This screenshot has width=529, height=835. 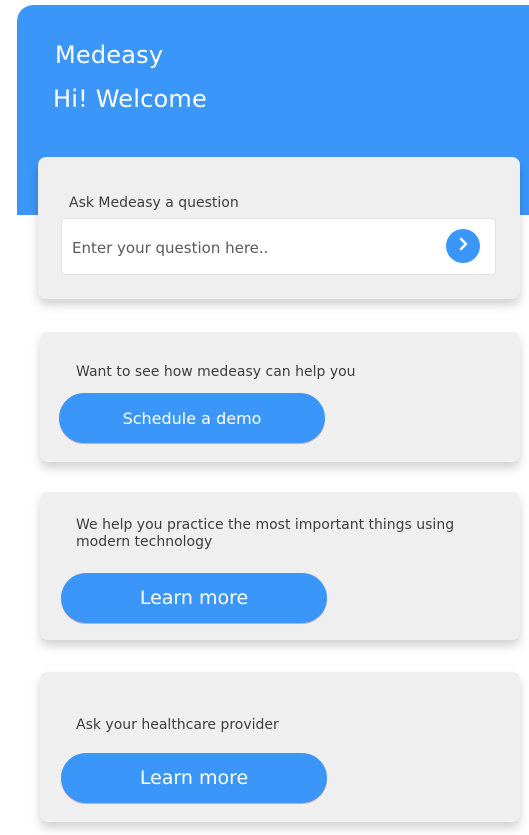 I want to click on send-question-button, so click(x=463, y=246).